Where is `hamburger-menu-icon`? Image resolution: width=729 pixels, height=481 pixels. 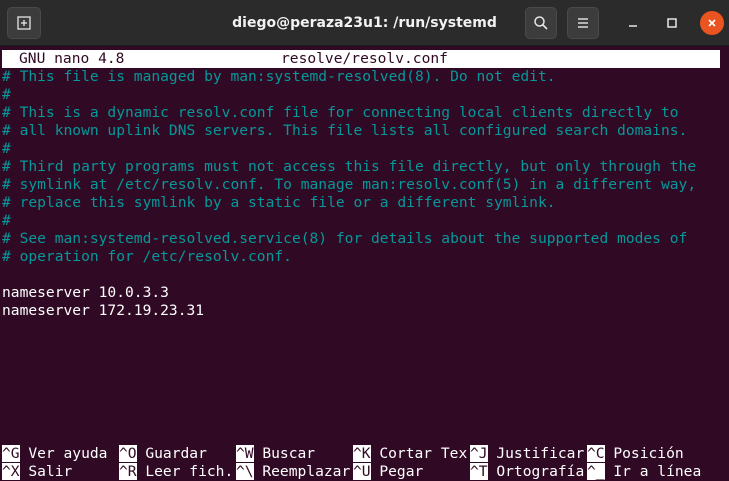
hamburger-menu-icon is located at coordinates (583, 23).